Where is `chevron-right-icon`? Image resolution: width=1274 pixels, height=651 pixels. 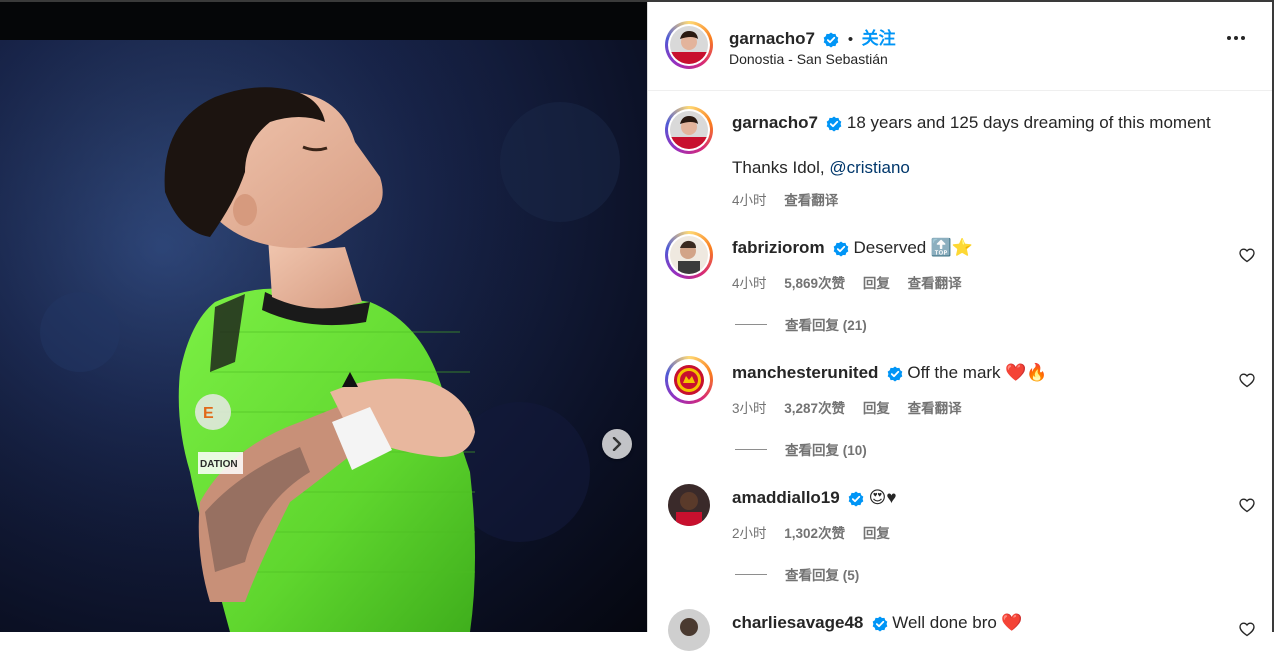
chevron-right-icon is located at coordinates (617, 444).